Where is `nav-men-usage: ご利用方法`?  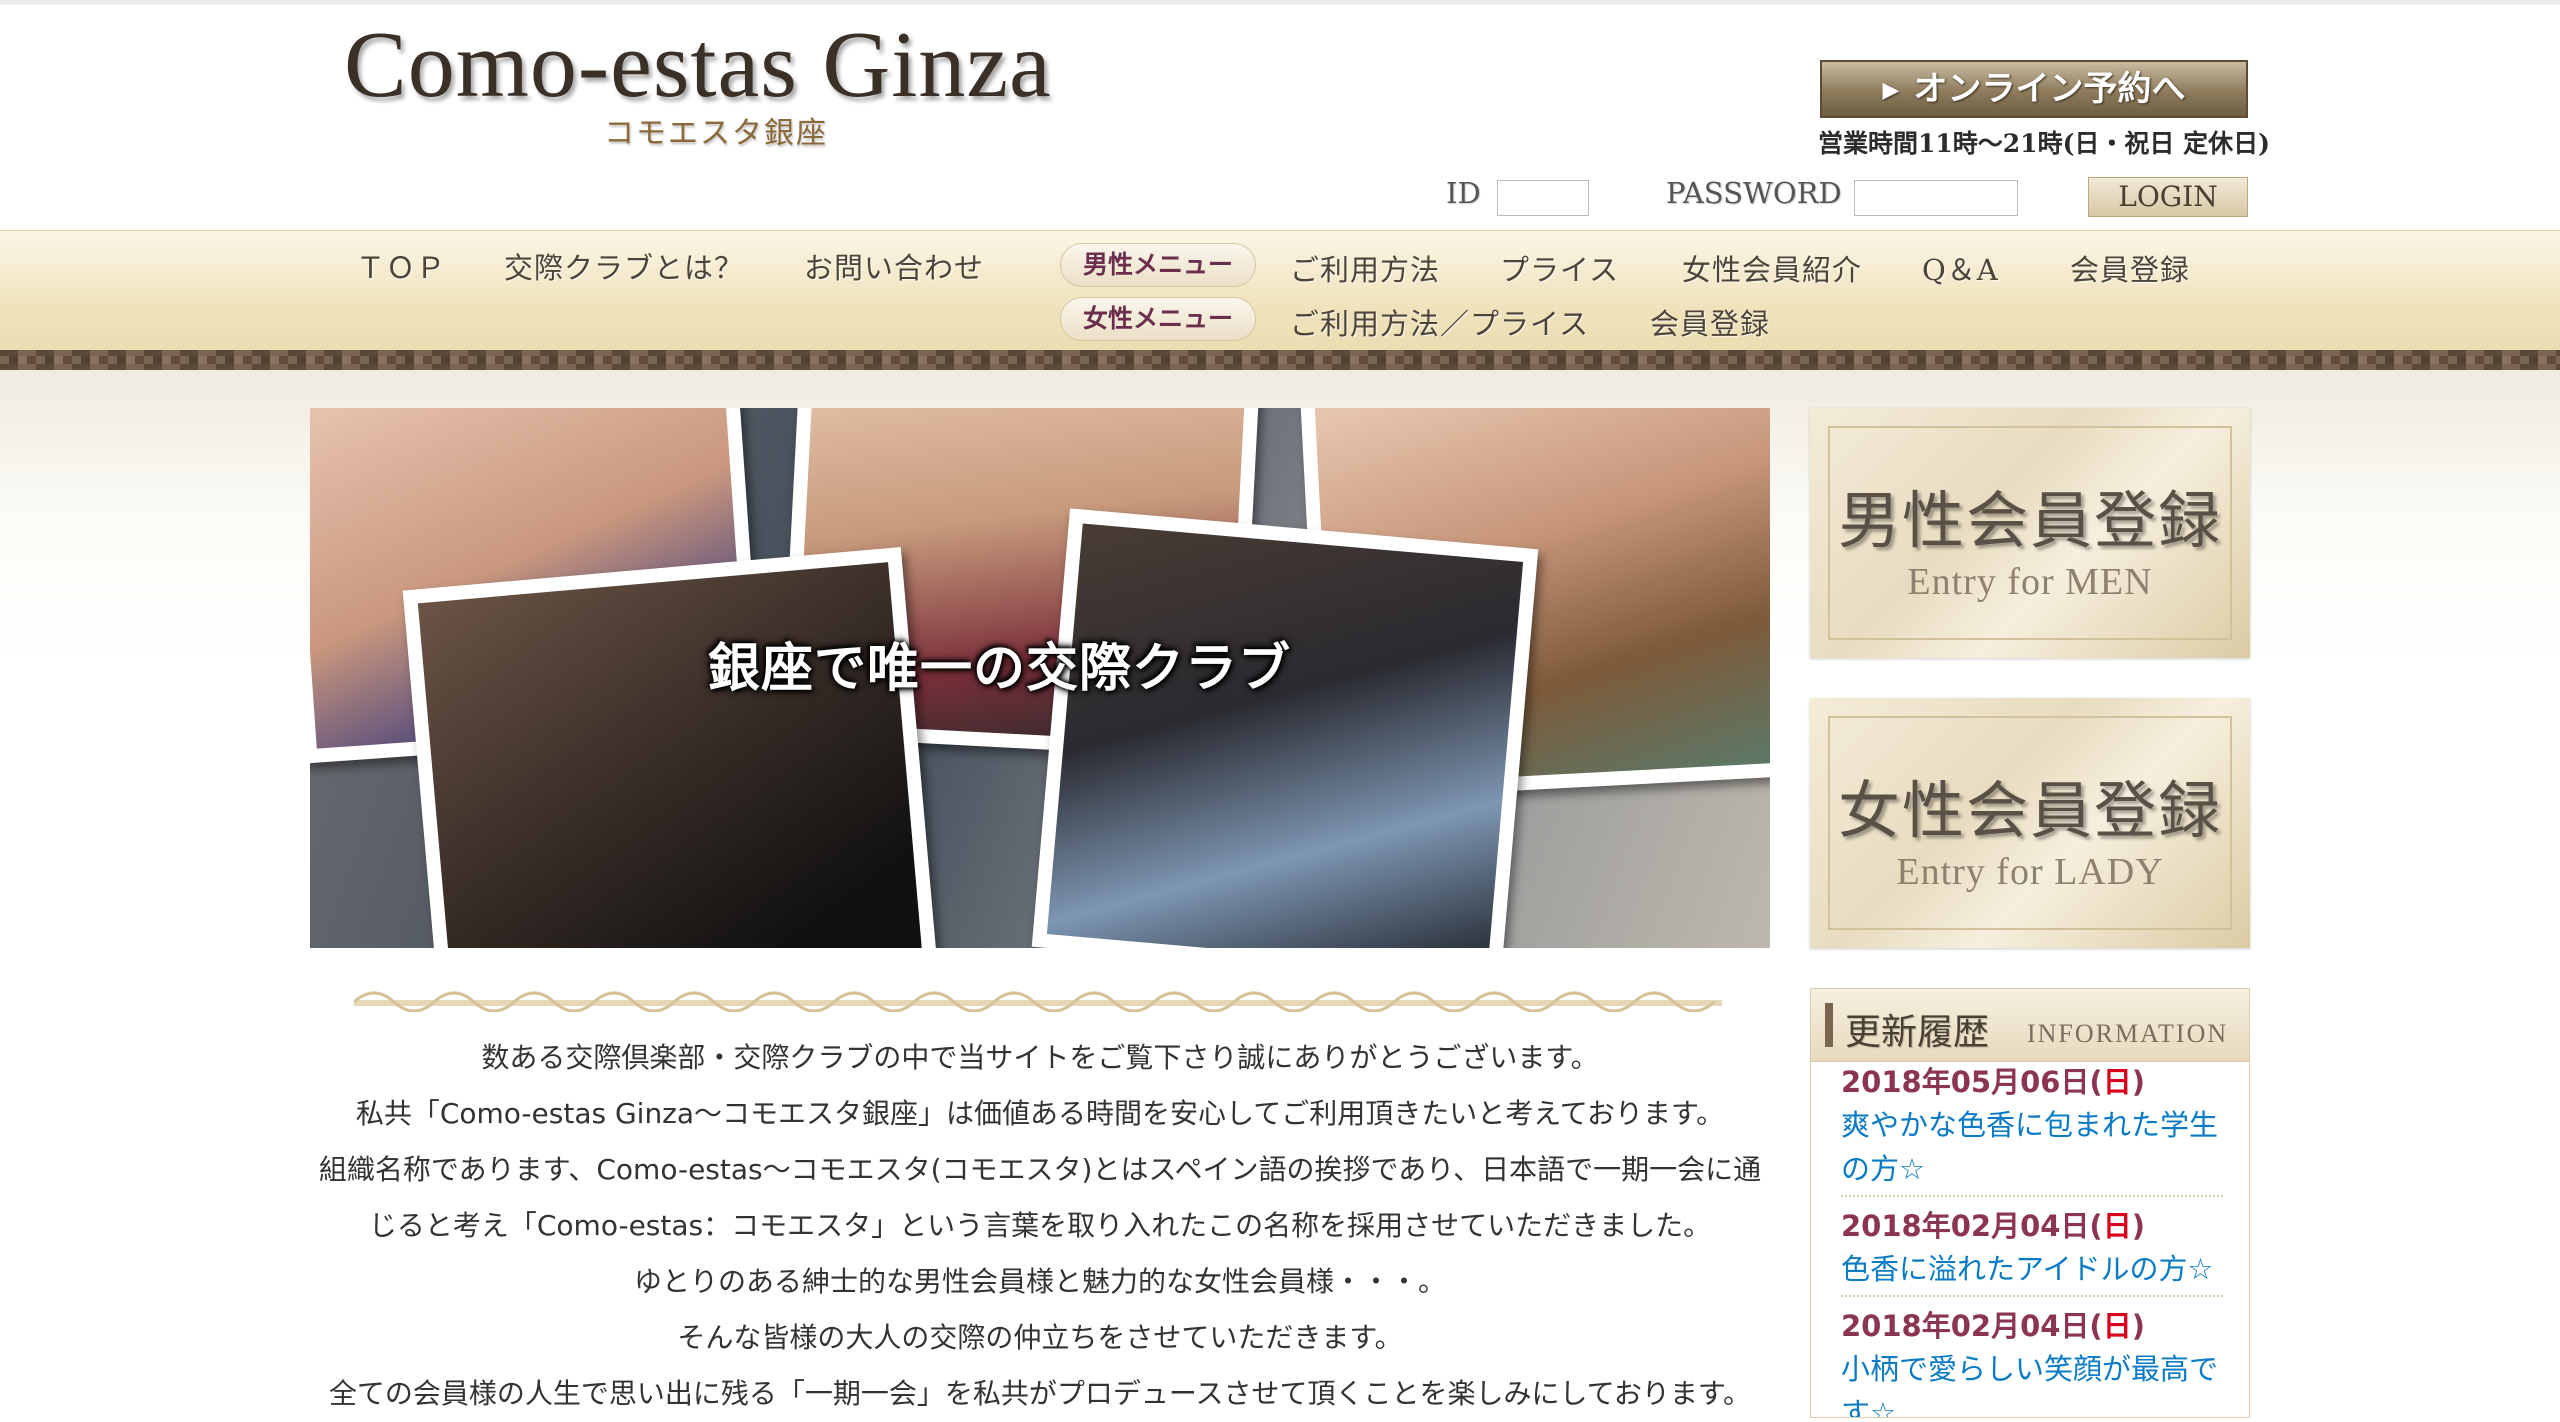 nav-men-usage: ご利用方法 is located at coordinates (1365, 268).